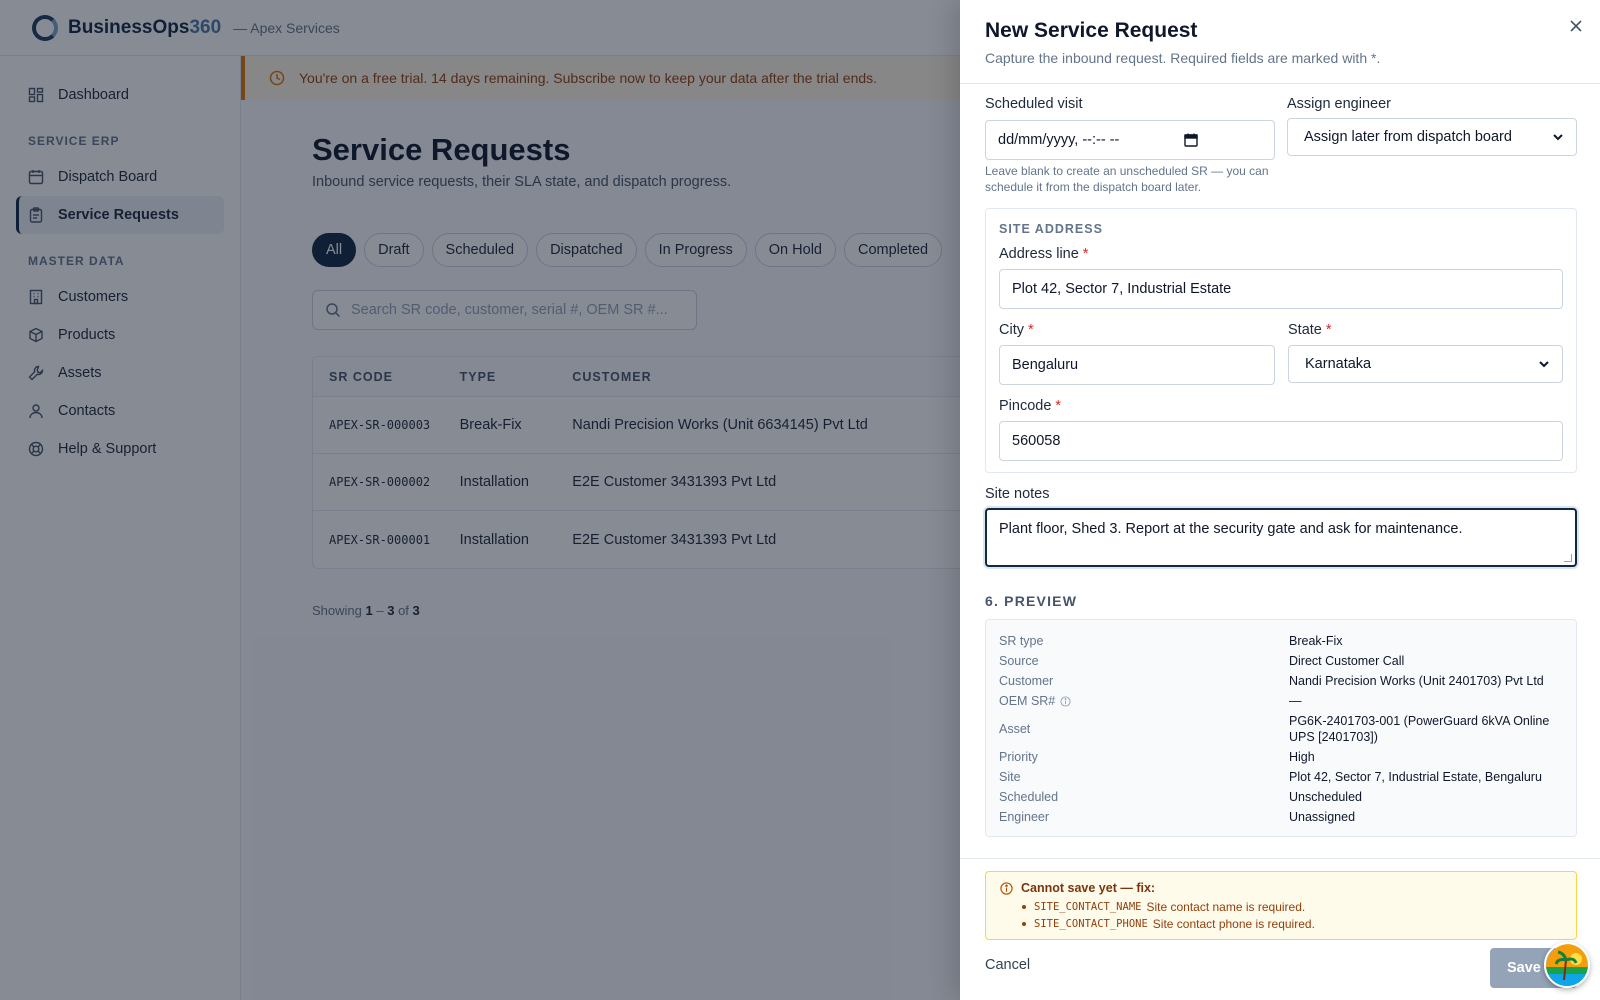 The width and height of the screenshot is (1600, 1000). What do you see at coordinates (1044, 254) in the screenshot?
I see `address-line-label: Address line *` at bounding box center [1044, 254].